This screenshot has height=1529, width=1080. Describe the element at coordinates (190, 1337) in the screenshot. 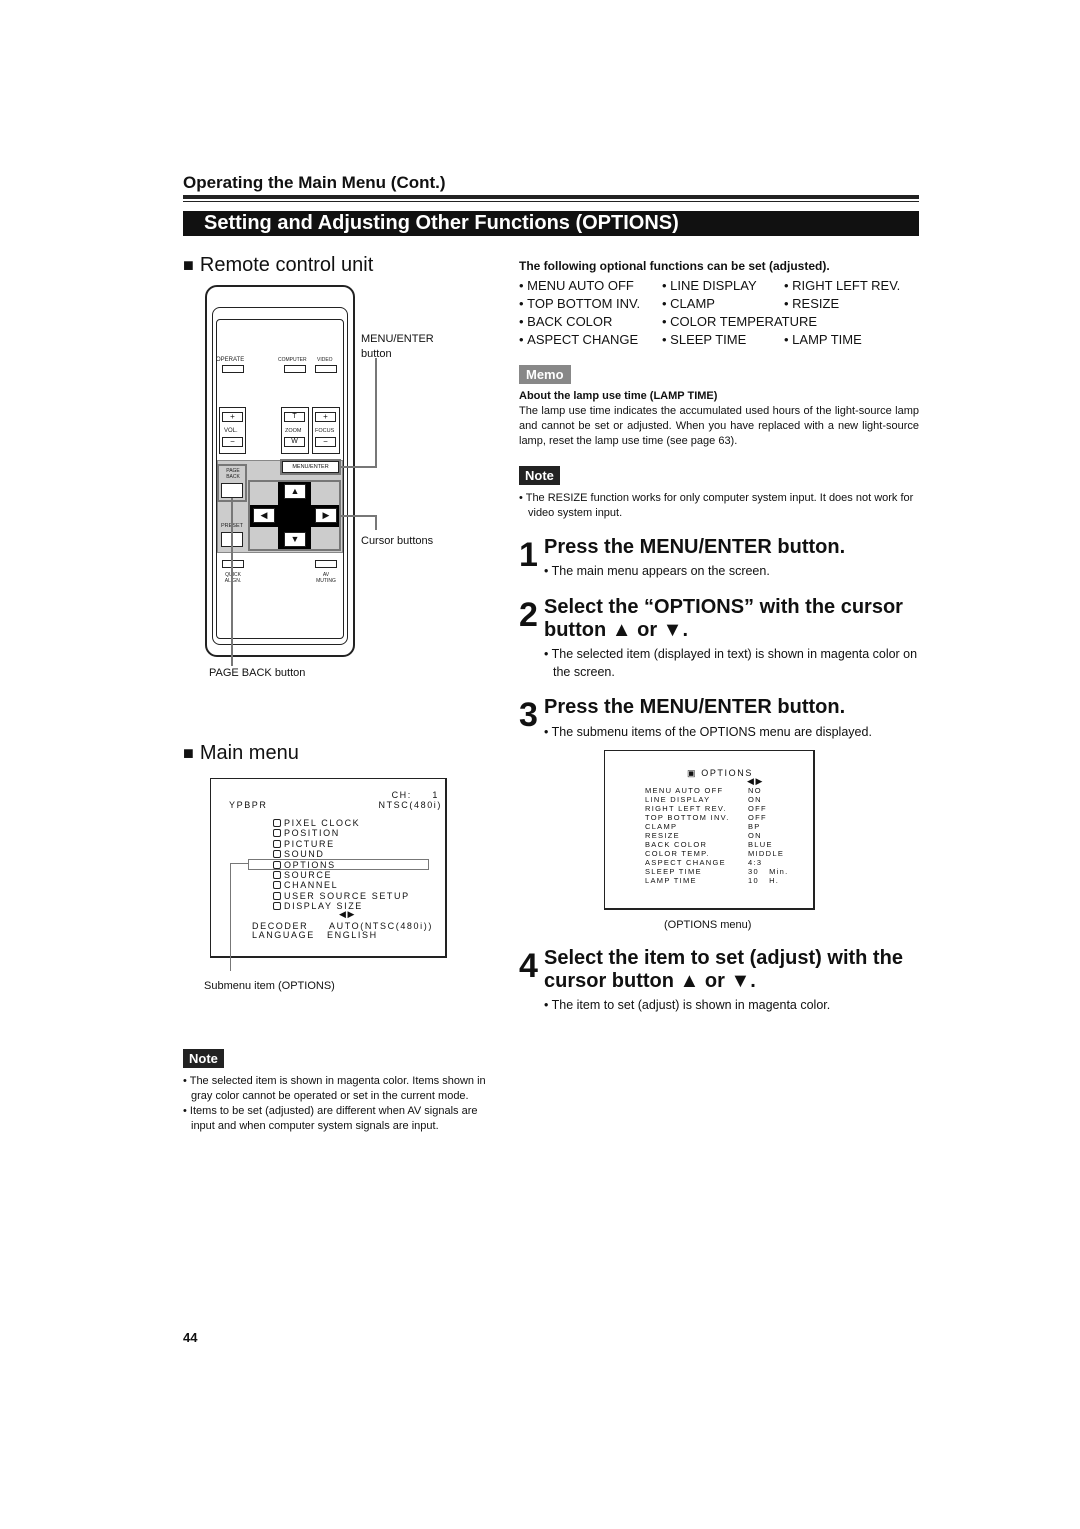

I see `page-number: 44` at that location.